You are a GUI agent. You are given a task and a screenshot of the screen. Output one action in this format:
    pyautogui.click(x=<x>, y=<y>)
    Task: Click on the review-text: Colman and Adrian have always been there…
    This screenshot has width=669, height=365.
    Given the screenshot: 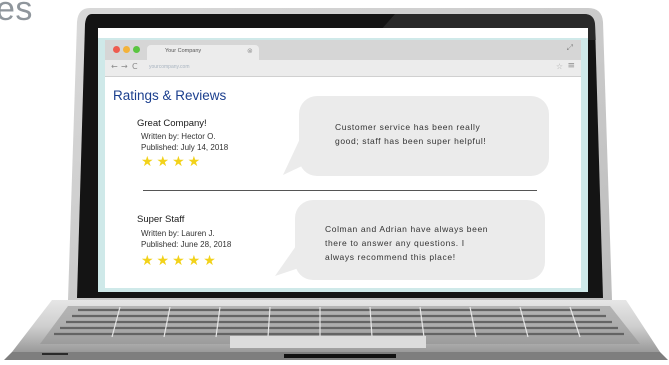 What is the action you would take?
    pyautogui.click(x=406, y=243)
    